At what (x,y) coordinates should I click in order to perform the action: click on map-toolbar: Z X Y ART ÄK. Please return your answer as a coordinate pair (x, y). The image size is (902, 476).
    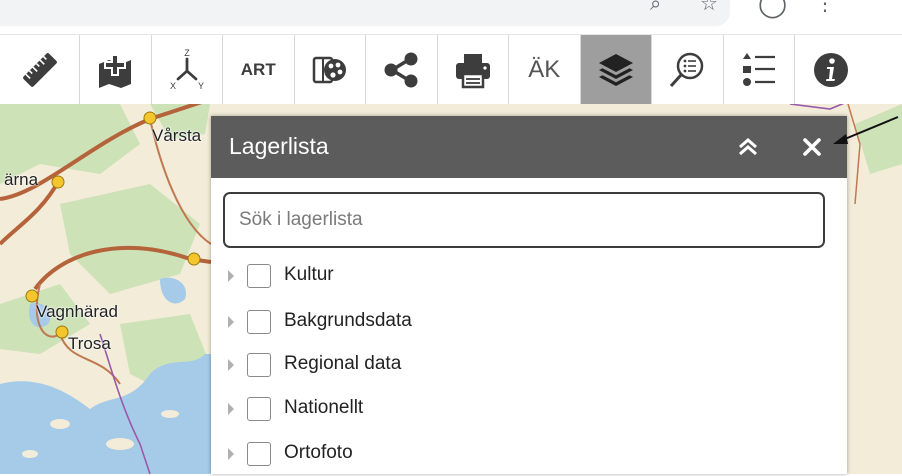
    Looking at the image, I should click on (451, 69).